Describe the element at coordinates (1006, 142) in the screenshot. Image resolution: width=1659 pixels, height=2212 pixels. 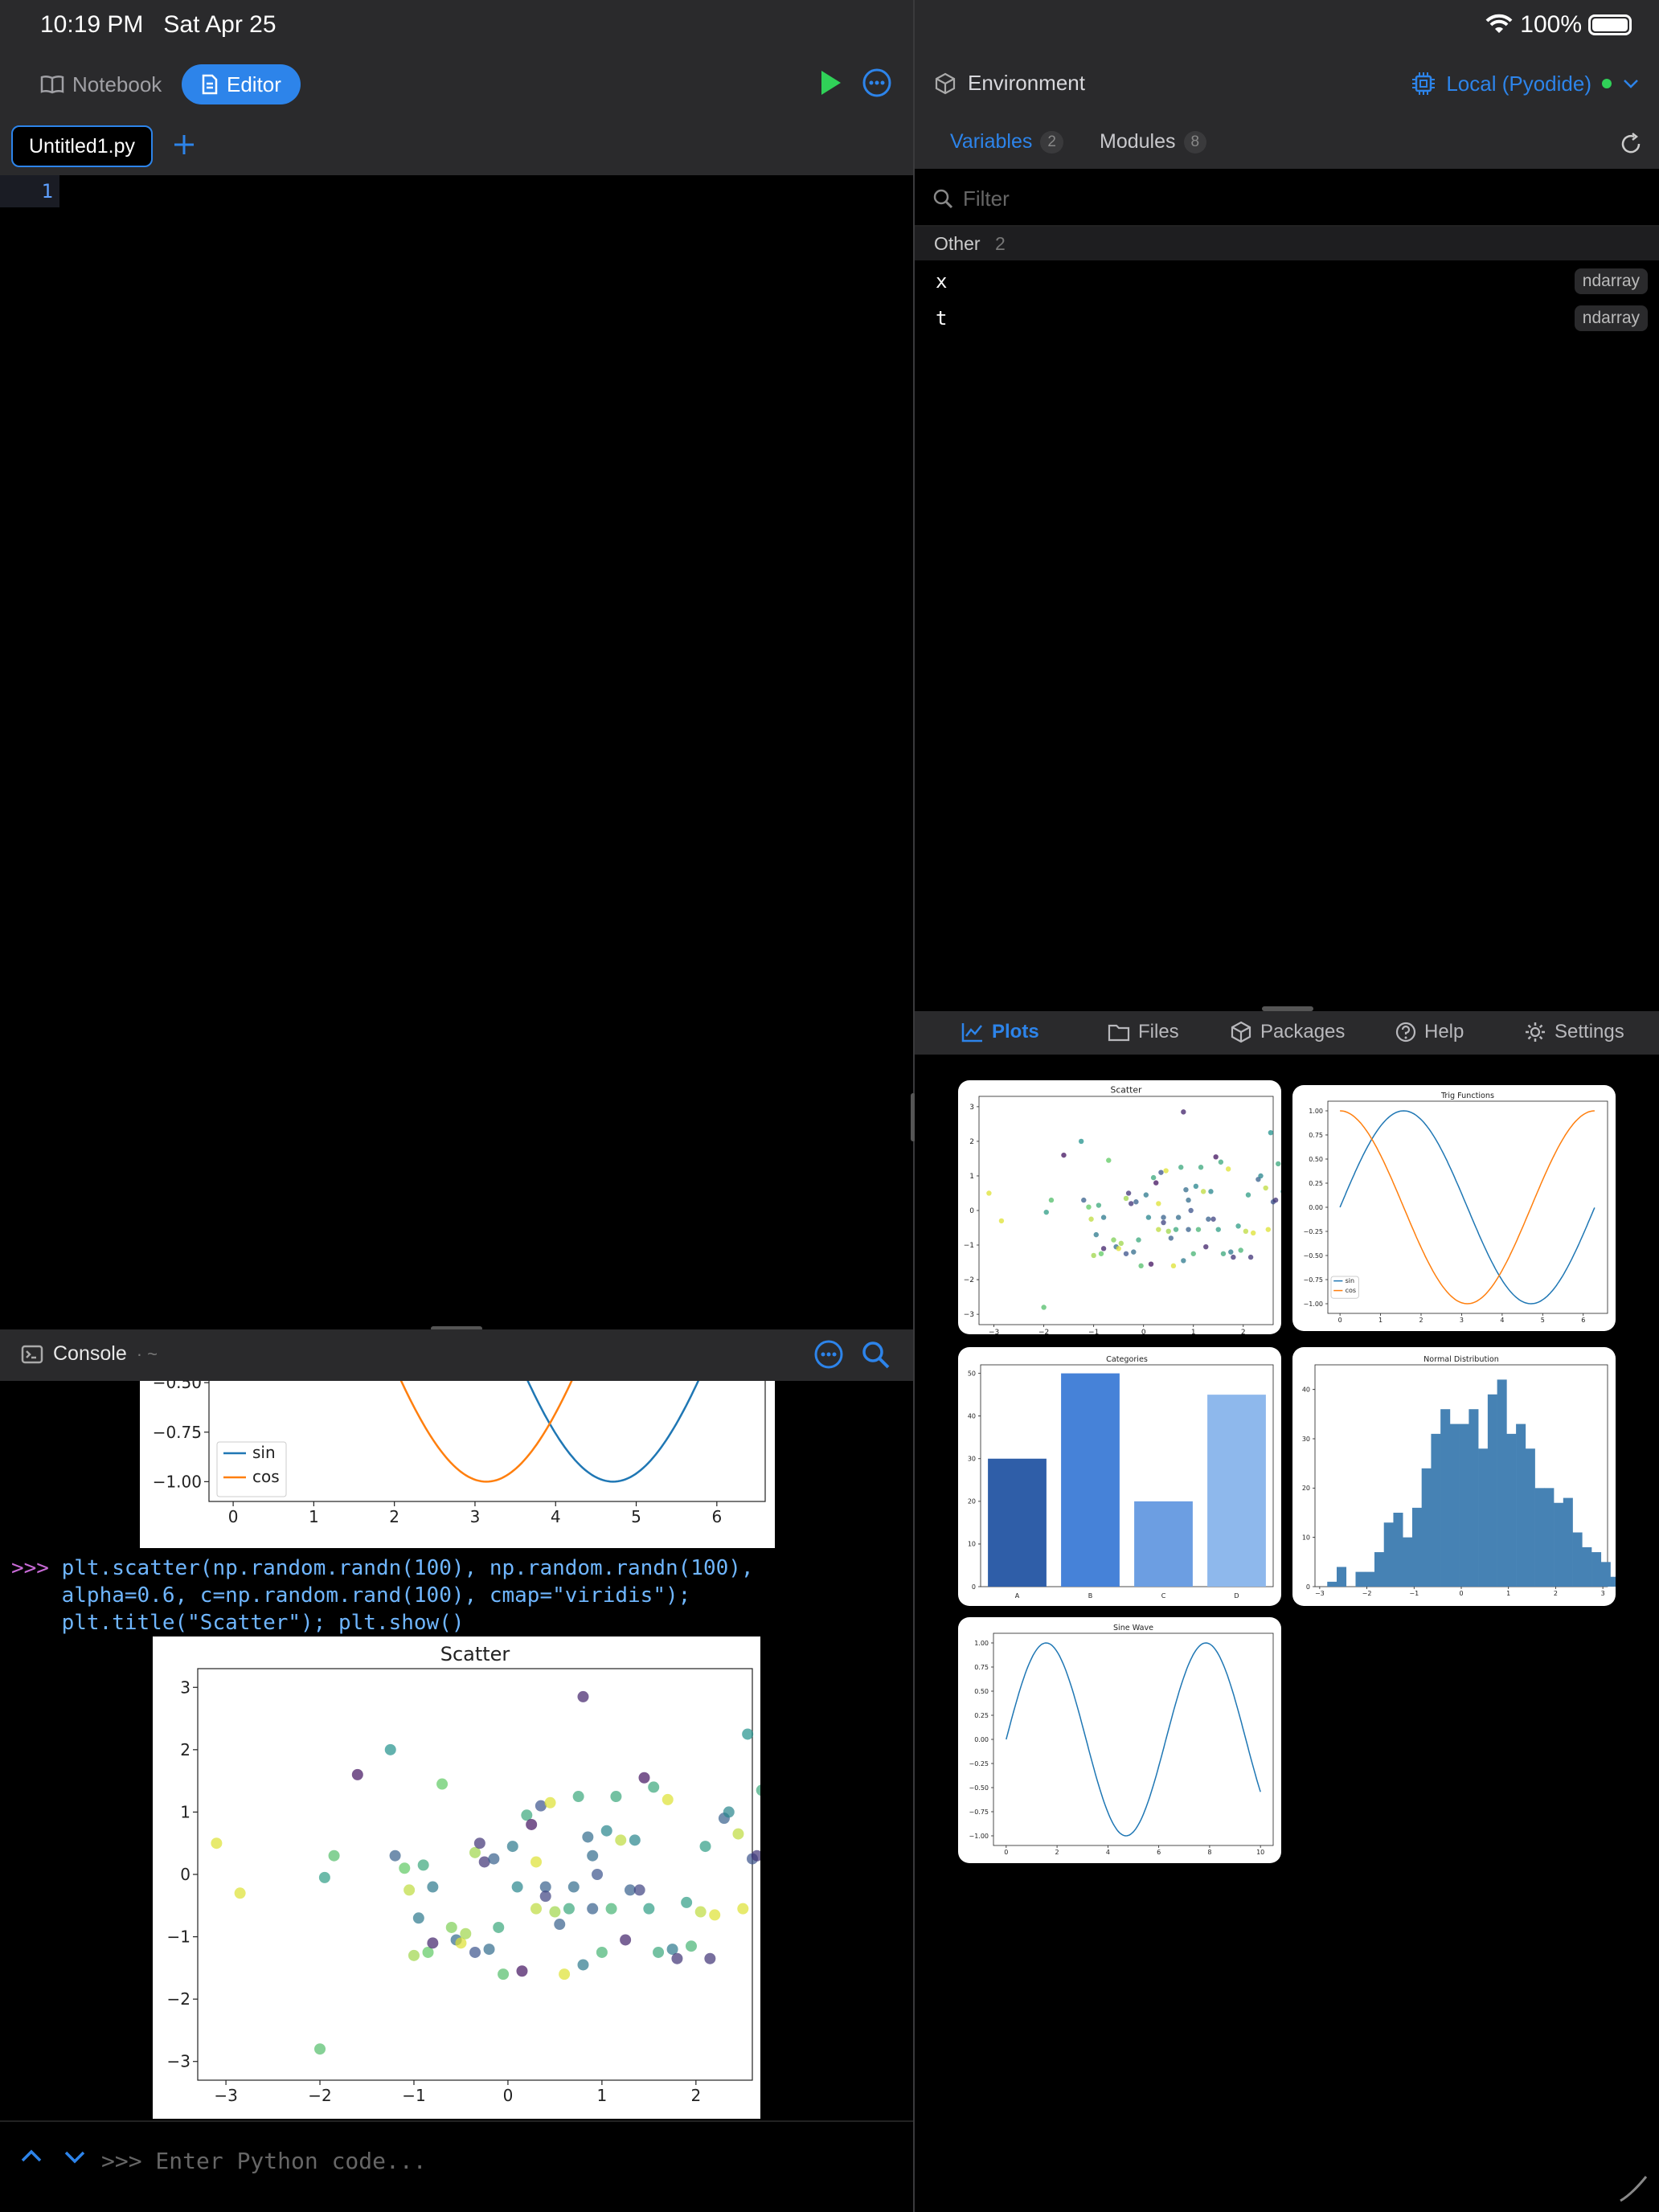
I see `tab-variables: Variables 2` at that location.